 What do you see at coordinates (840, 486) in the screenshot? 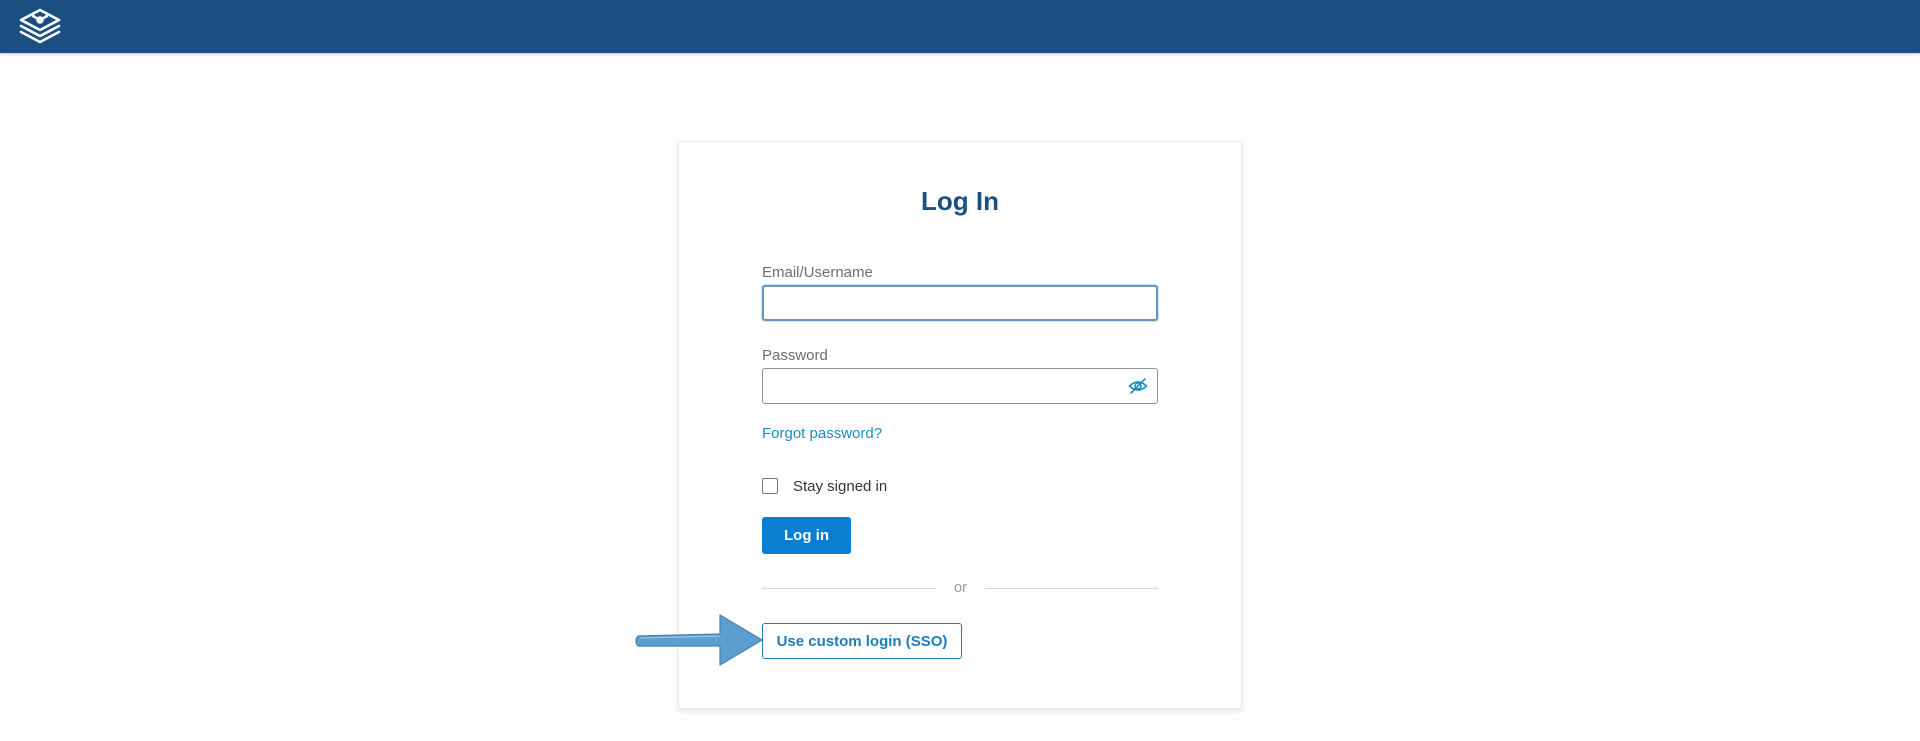
I see `stay-signed-in-label: Stay signed in` at bounding box center [840, 486].